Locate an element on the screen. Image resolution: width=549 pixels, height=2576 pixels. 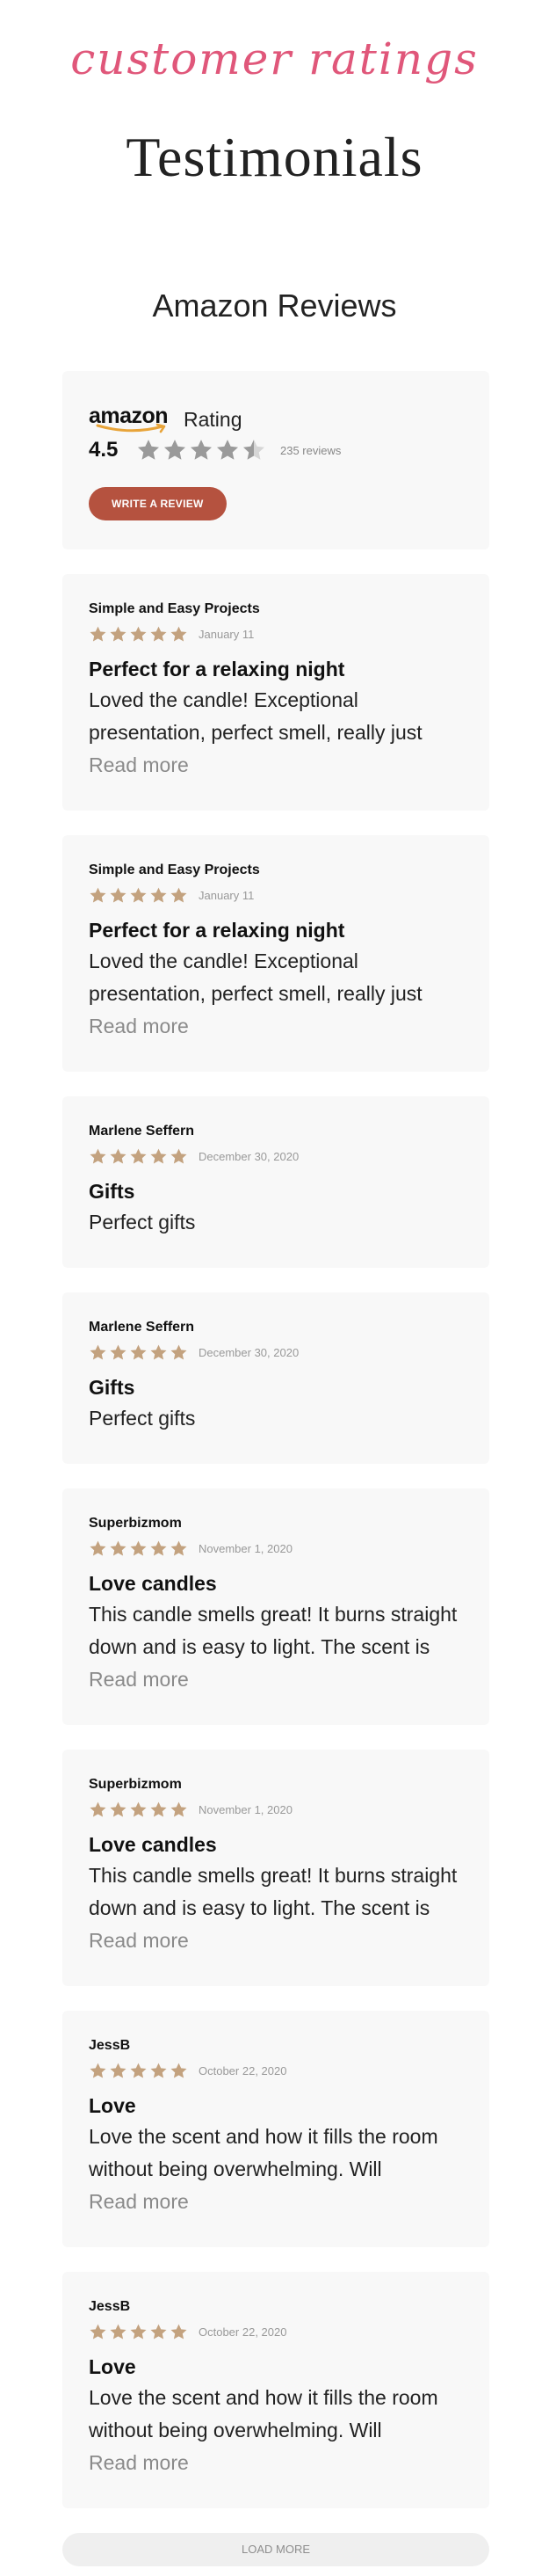
average-star-rating is located at coordinates (201, 450).